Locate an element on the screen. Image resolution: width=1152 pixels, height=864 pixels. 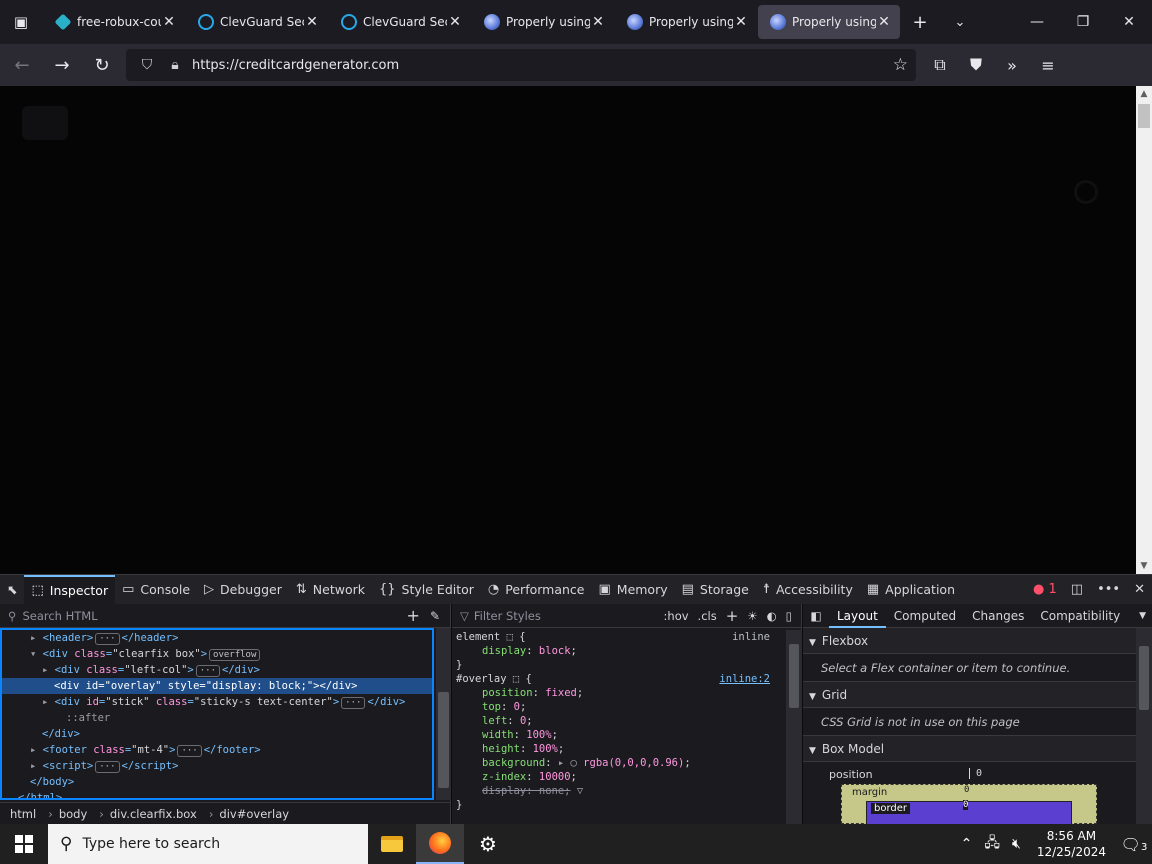
markup-node-script: ▸ <script> ··· </script> is located at coordinates (217, 766).